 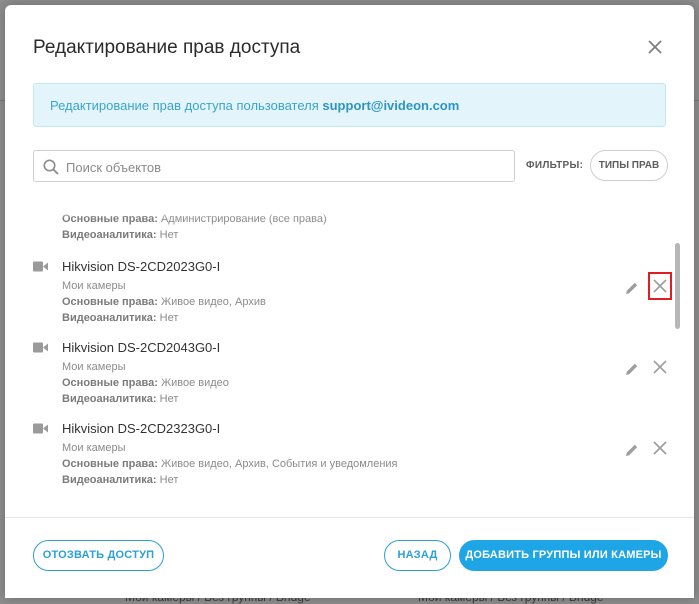 What do you see at coordinates (417, 555) in the screenshot?
I see `back-button: НАЗАД` at bounding box center [417, 555].